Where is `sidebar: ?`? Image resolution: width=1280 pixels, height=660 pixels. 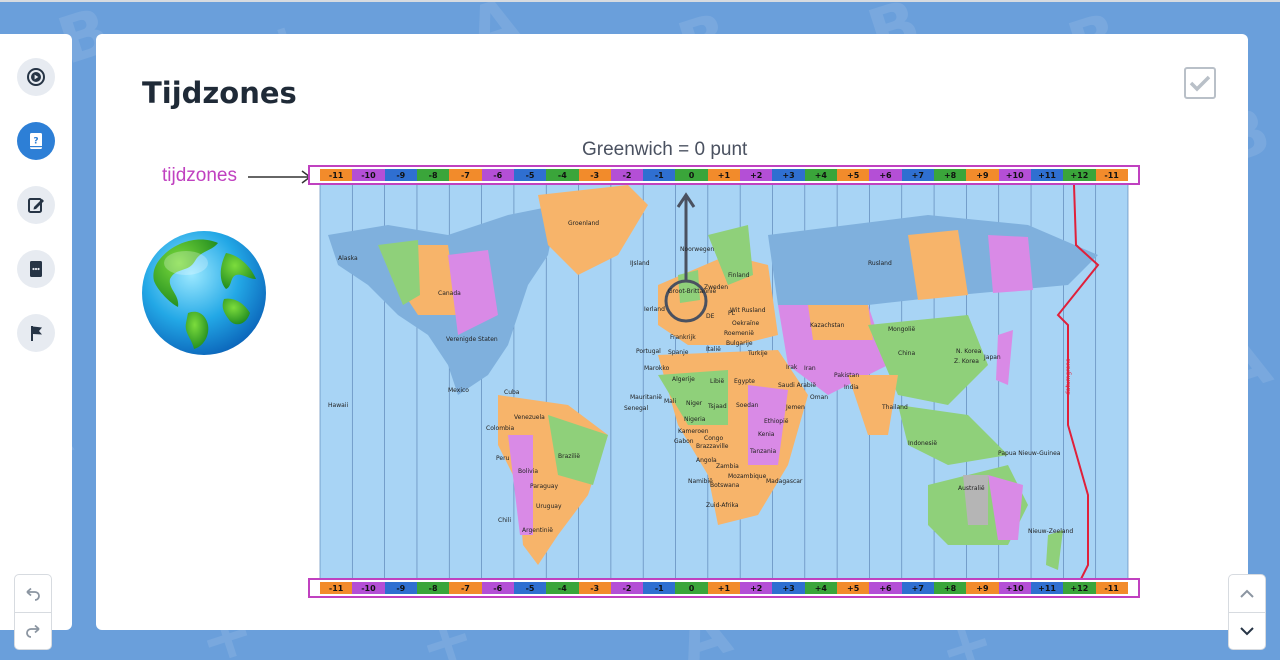 sidebar: ? is located at coordinates (36, 342).